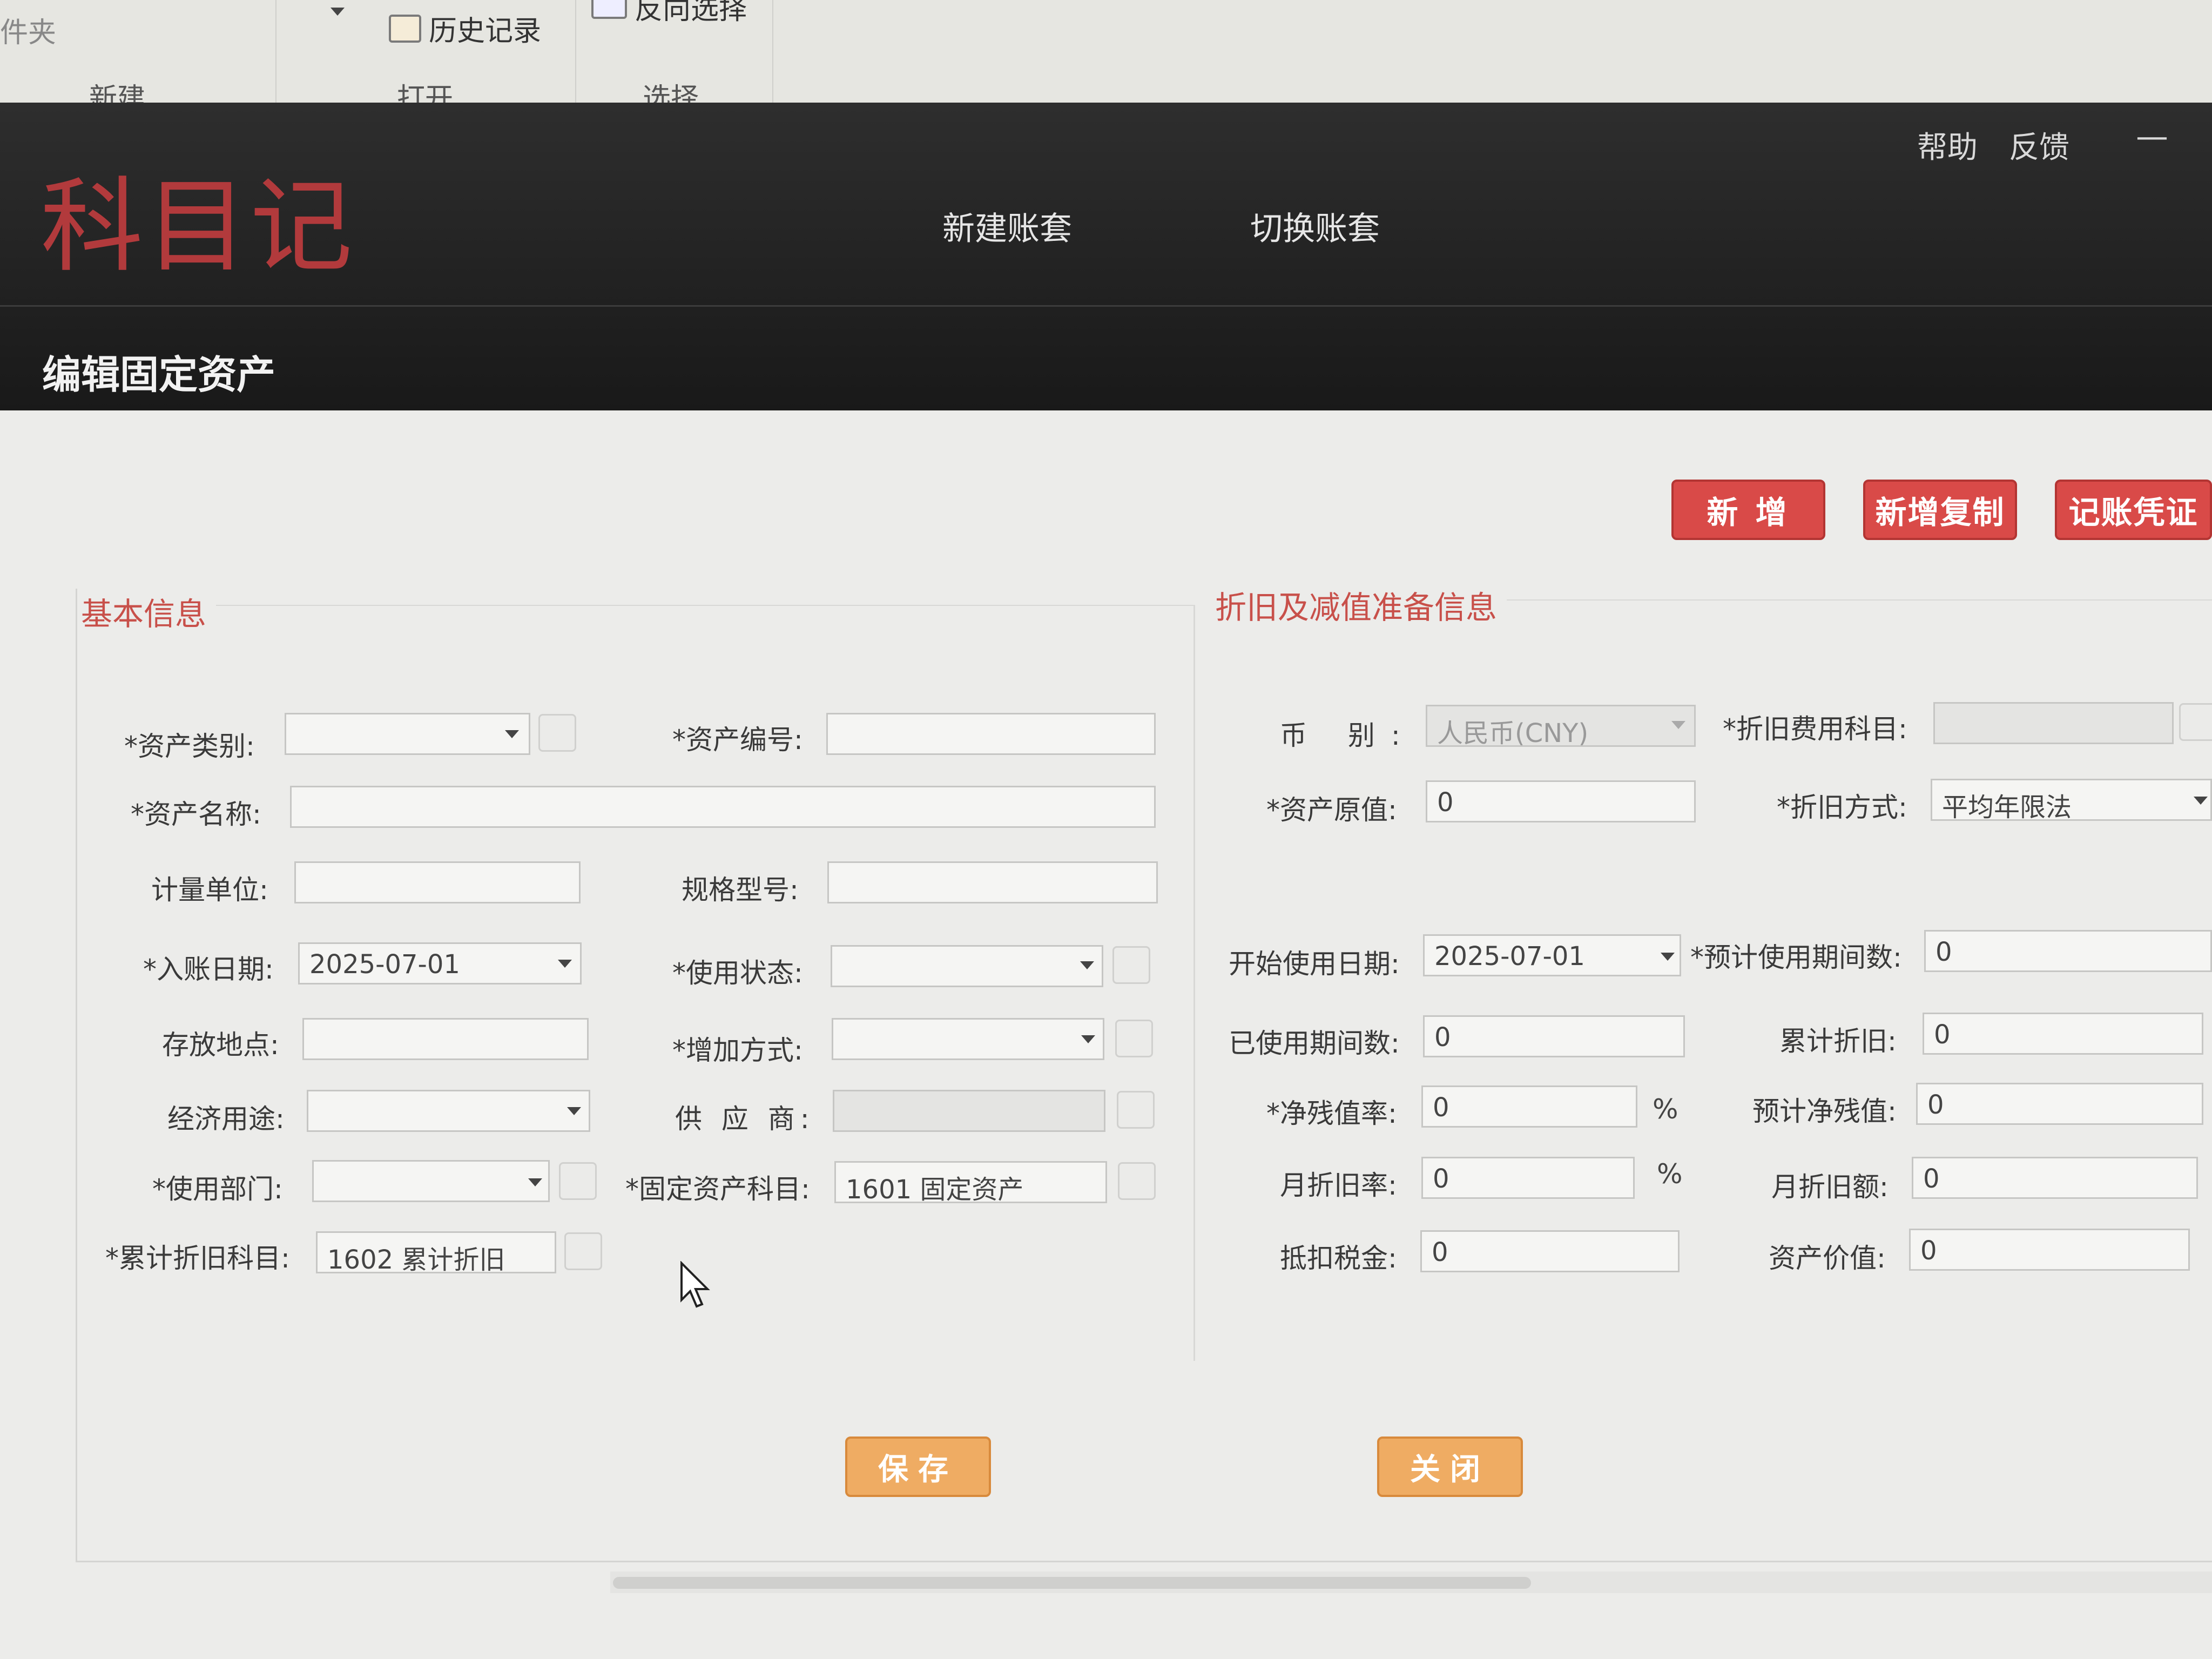  Describe the element at coordinates (1529, 1106) in the screenshot. I see `residual-rate-input: 0` at that location.